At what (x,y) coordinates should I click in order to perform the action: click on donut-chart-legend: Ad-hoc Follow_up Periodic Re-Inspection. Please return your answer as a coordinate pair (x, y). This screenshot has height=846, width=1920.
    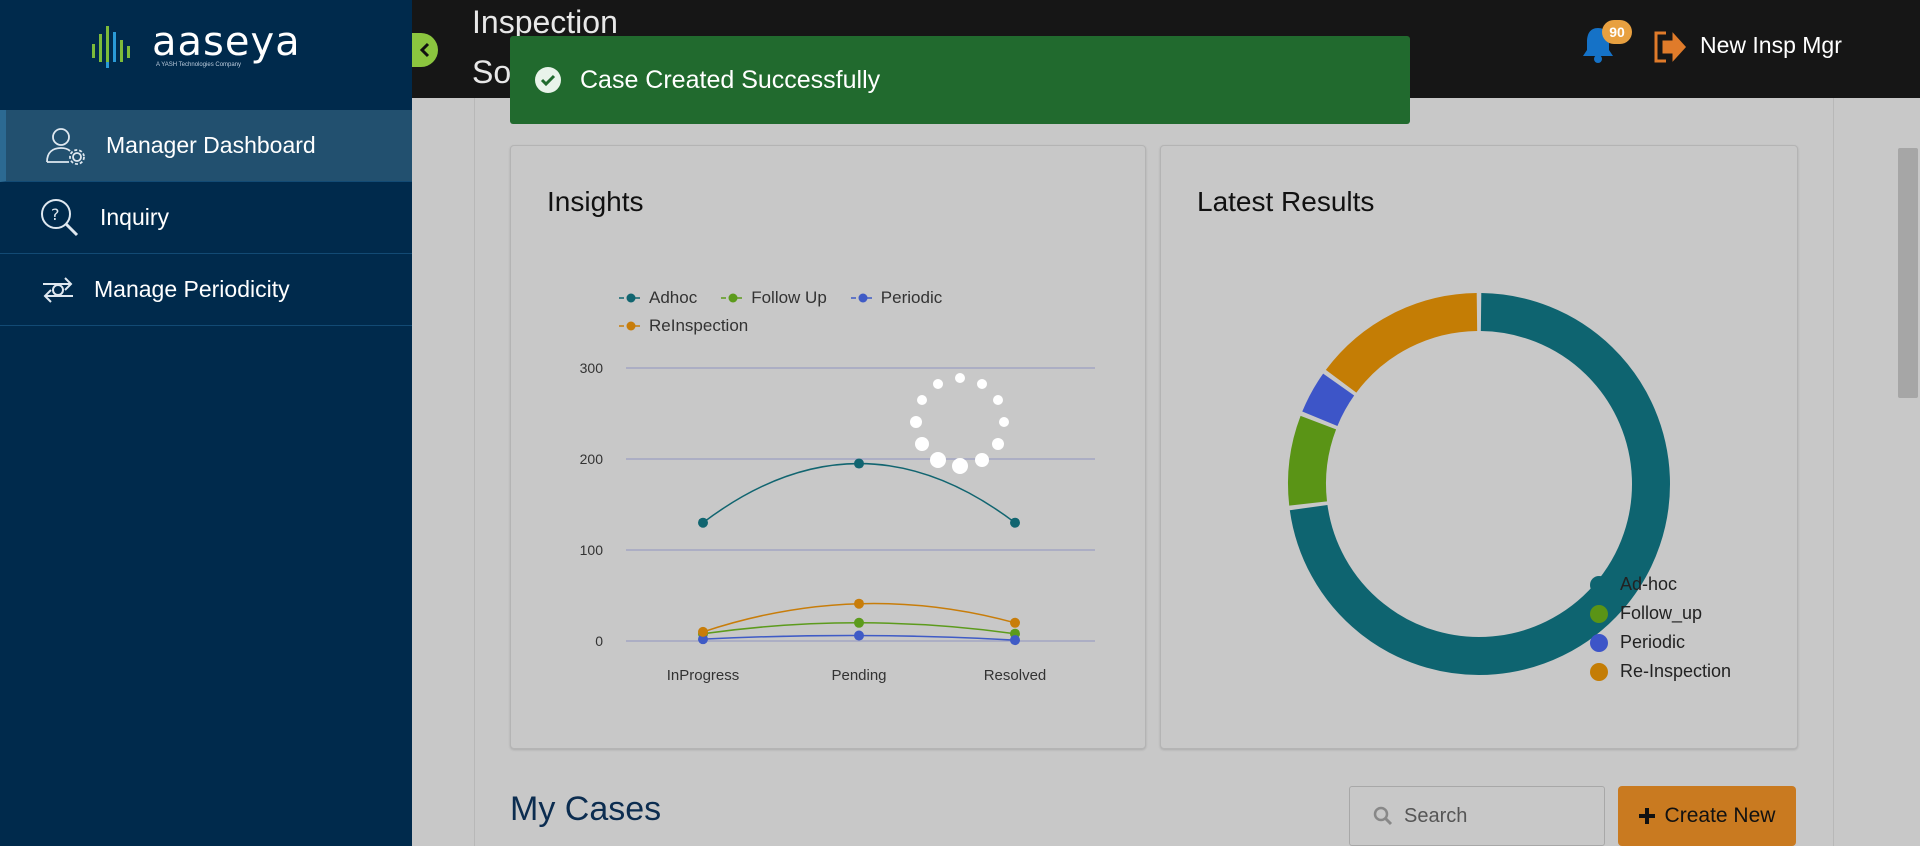
    Looking at the image, I should click on (1660, 628).